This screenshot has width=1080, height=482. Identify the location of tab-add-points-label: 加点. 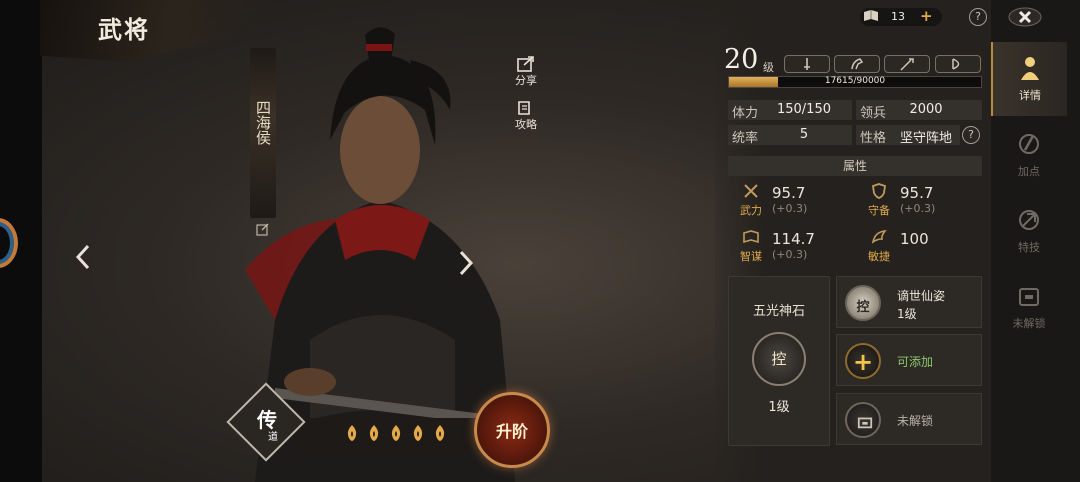
(1029, 171).